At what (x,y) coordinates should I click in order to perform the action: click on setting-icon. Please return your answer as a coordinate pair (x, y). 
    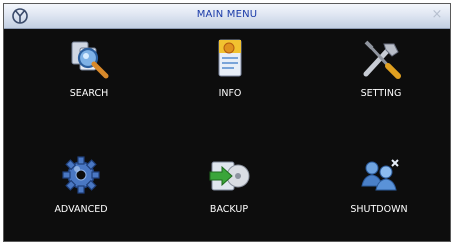
    Looking at the image, I should click on (382, 59).